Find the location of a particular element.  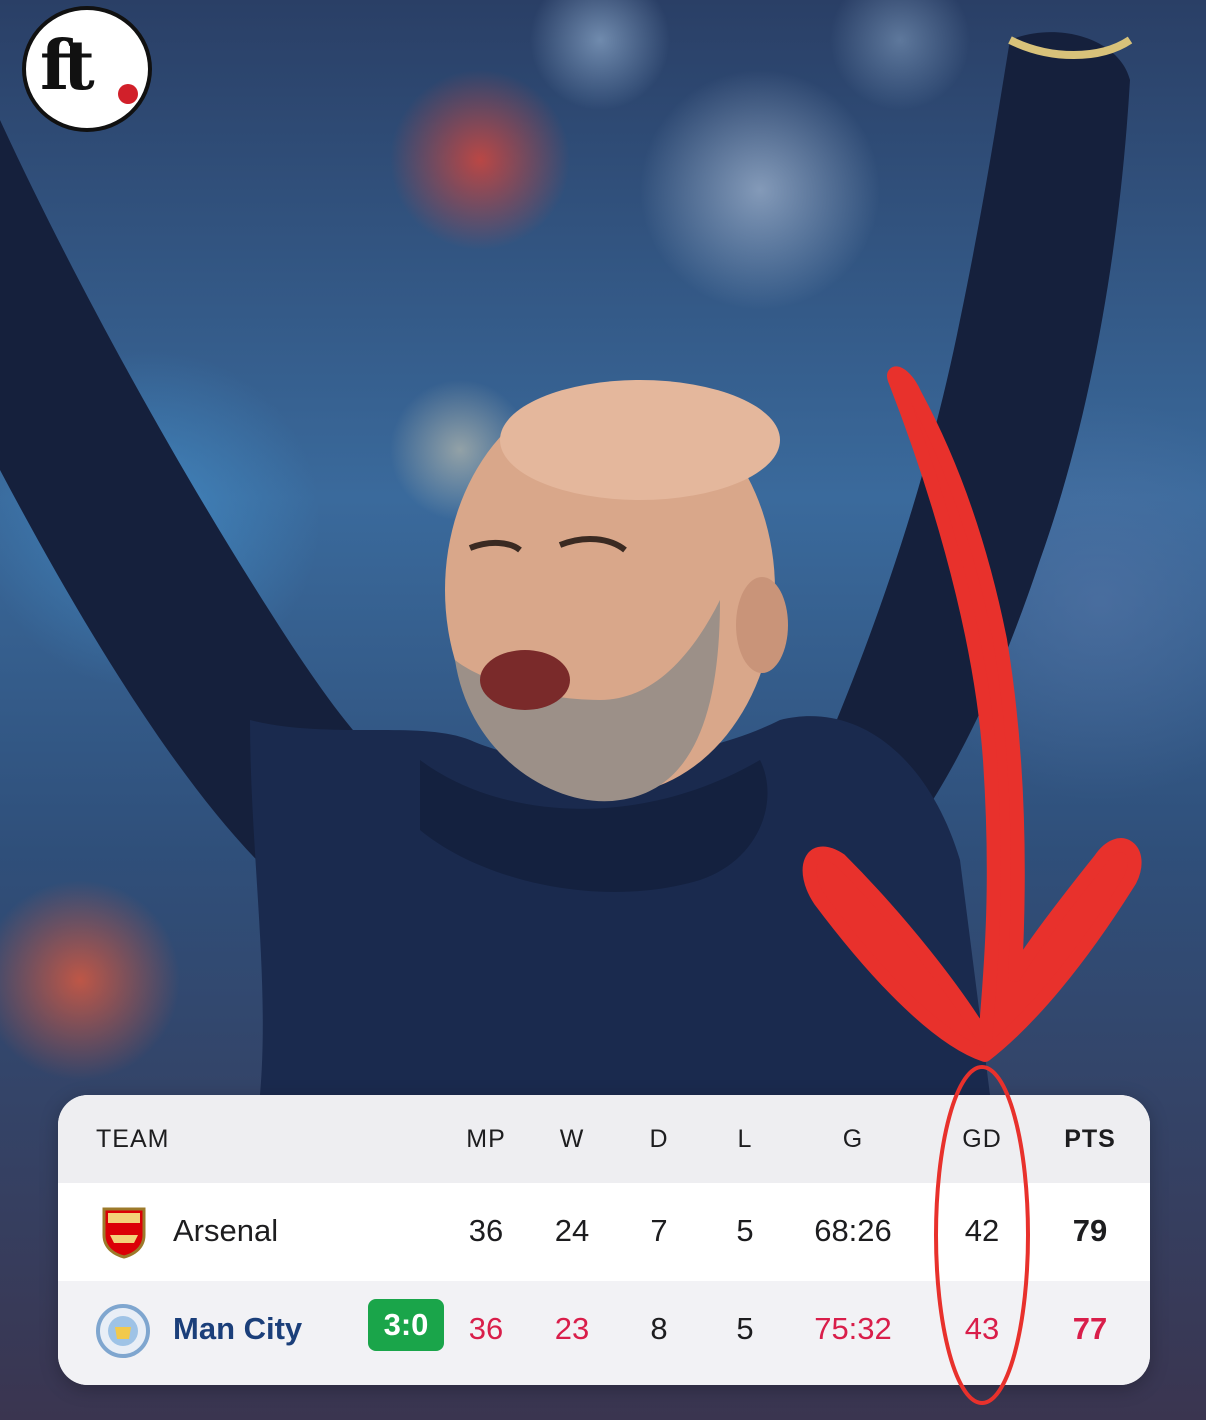

cell-g: 68:26 is located at coordinates (853, 1230).